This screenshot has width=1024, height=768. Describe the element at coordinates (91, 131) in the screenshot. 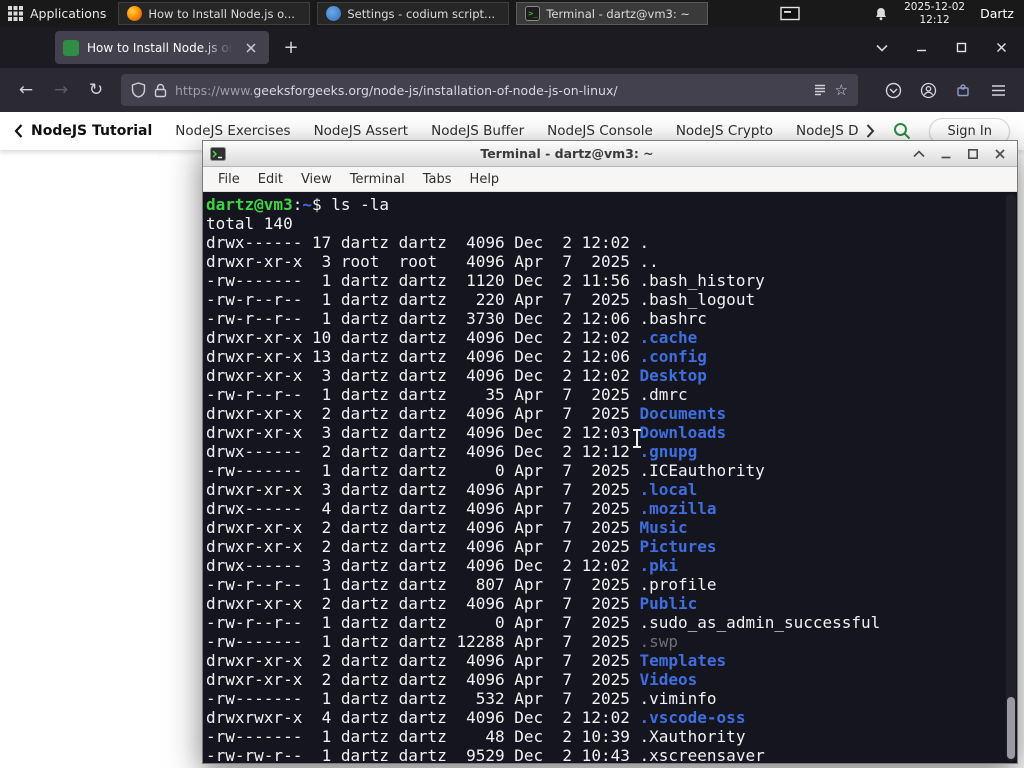

I see `nav-item-nodejs-tutorial: NodeJS Tutorial` at that location.